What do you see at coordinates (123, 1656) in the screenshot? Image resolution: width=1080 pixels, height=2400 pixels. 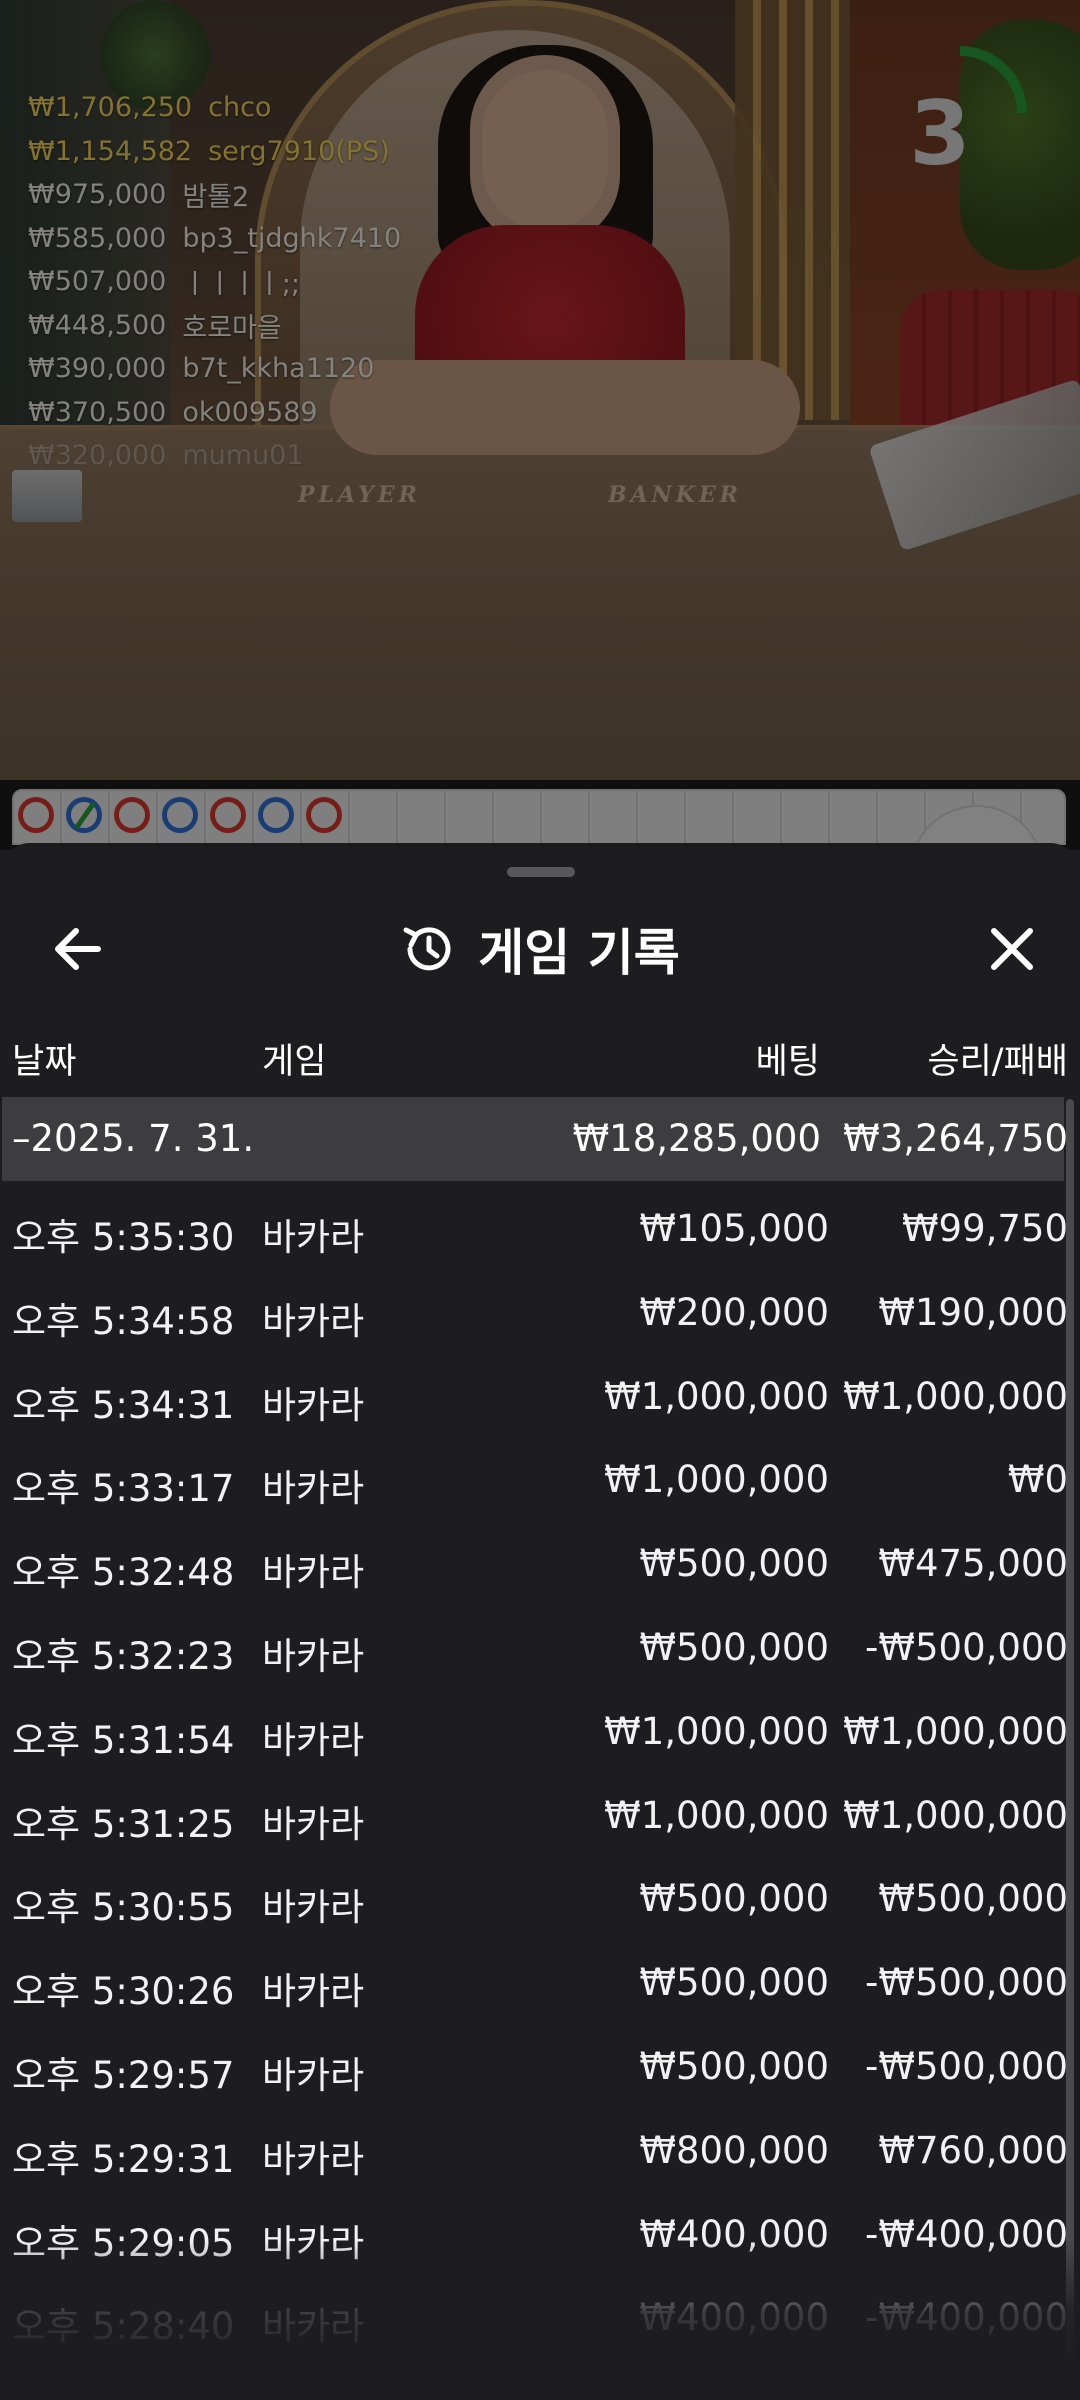 I see `row-time: 오후 5:32:23` at bounding box center [123, 1656].